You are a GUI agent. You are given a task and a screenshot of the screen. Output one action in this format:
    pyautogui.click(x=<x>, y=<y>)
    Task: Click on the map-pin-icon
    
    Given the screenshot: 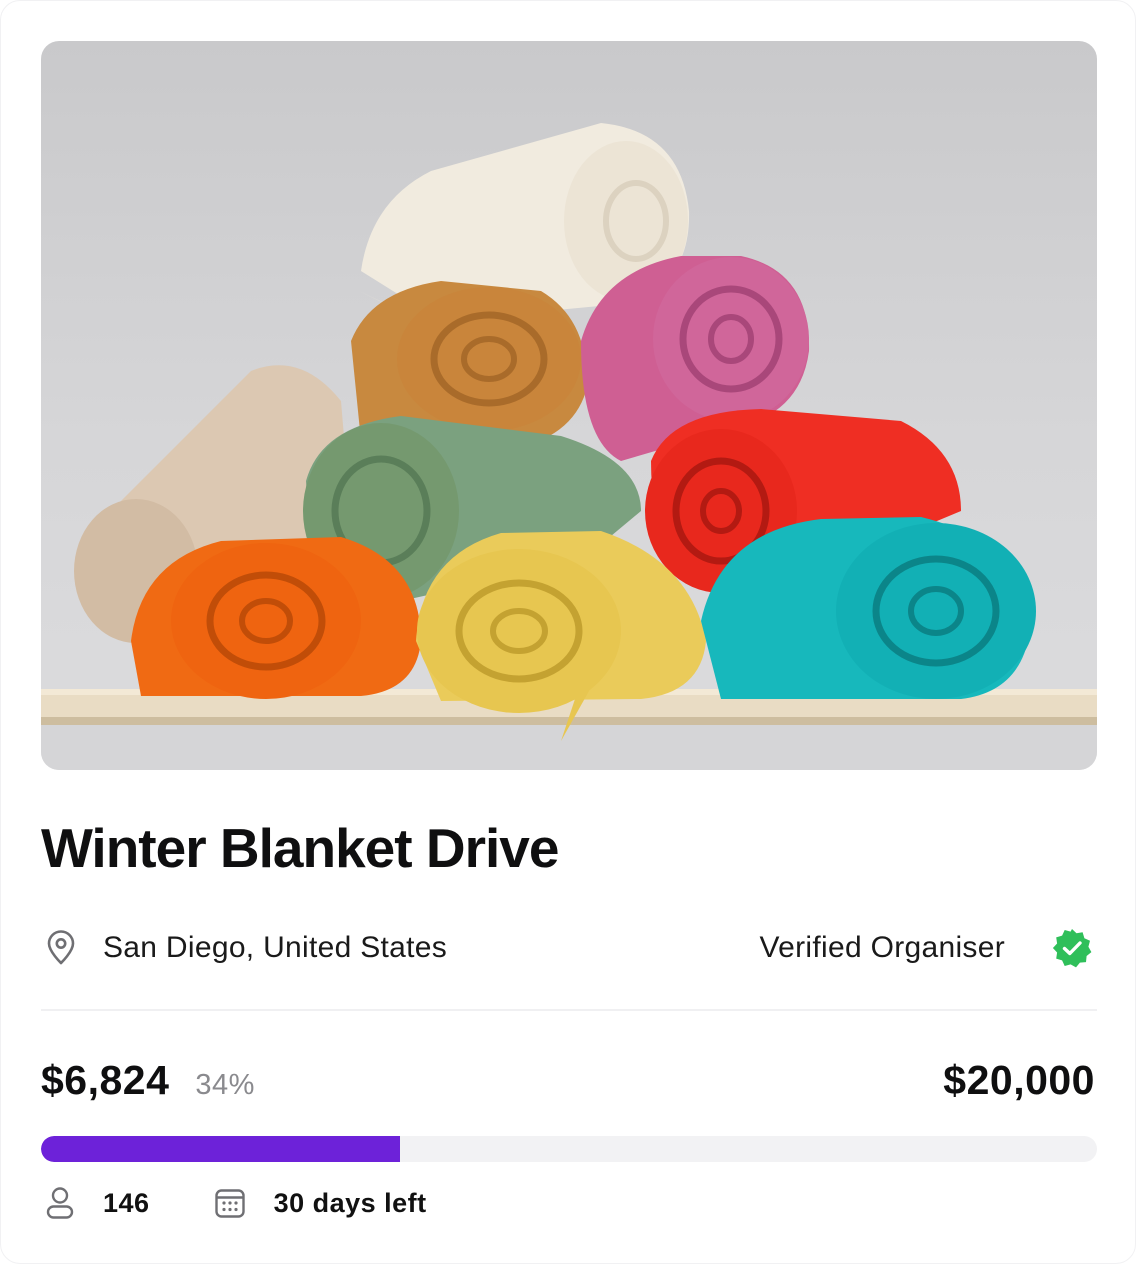 What is the action you would take?
    pyautogui.click(x=61, y=948)
    